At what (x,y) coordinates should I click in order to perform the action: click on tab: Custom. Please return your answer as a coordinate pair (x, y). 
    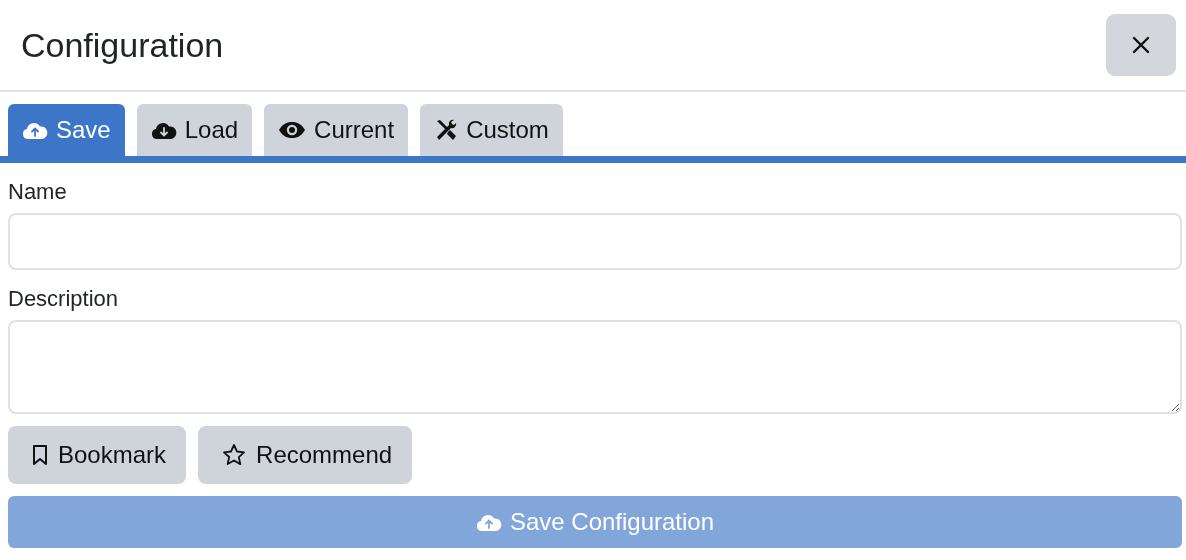
    Looking at the image, I should click on (491, 130).